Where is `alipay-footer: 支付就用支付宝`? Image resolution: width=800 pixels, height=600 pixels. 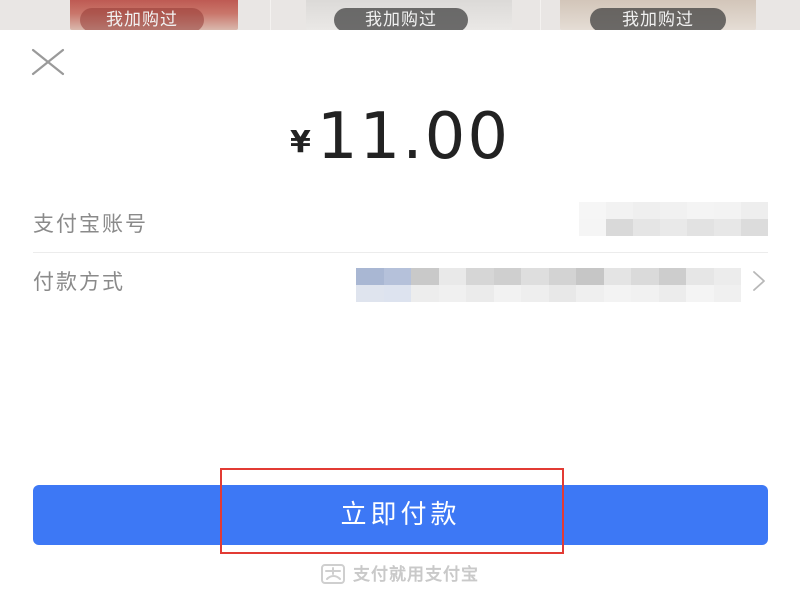
alipay-footer: 支付就用支付宝 is located at coordinates (400, 572).